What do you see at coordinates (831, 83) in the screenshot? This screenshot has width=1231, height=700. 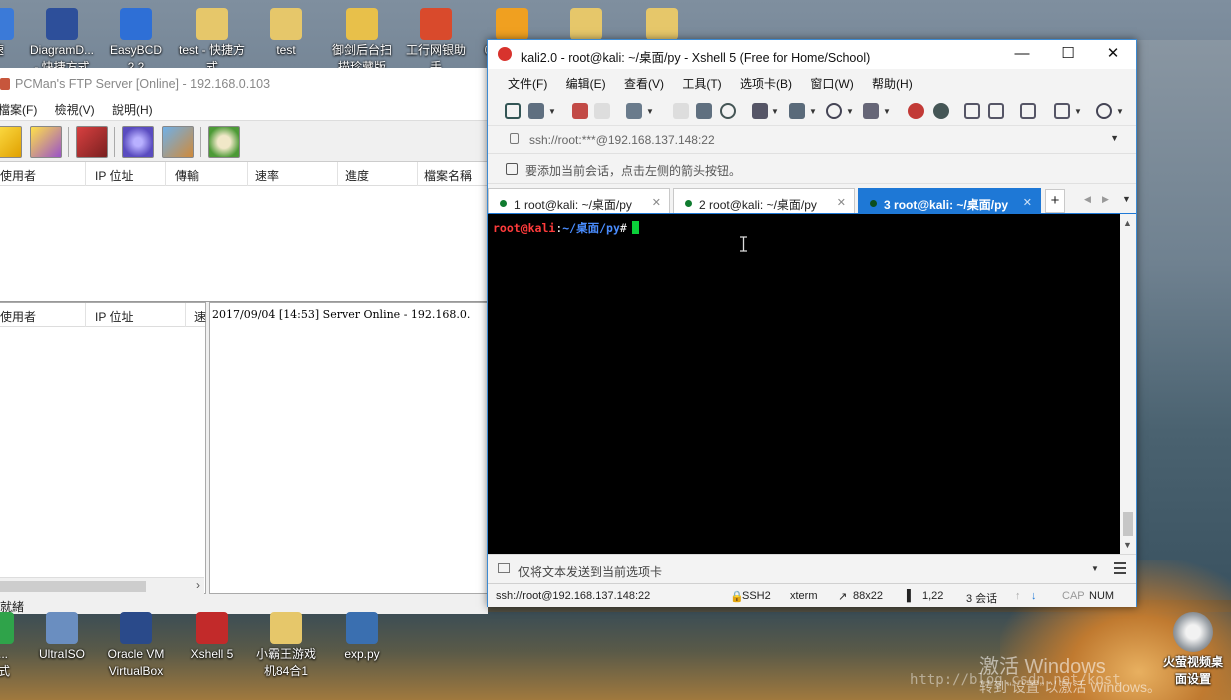 I see `menu-window: 窗口(W)` at bounding box center [831, 83].